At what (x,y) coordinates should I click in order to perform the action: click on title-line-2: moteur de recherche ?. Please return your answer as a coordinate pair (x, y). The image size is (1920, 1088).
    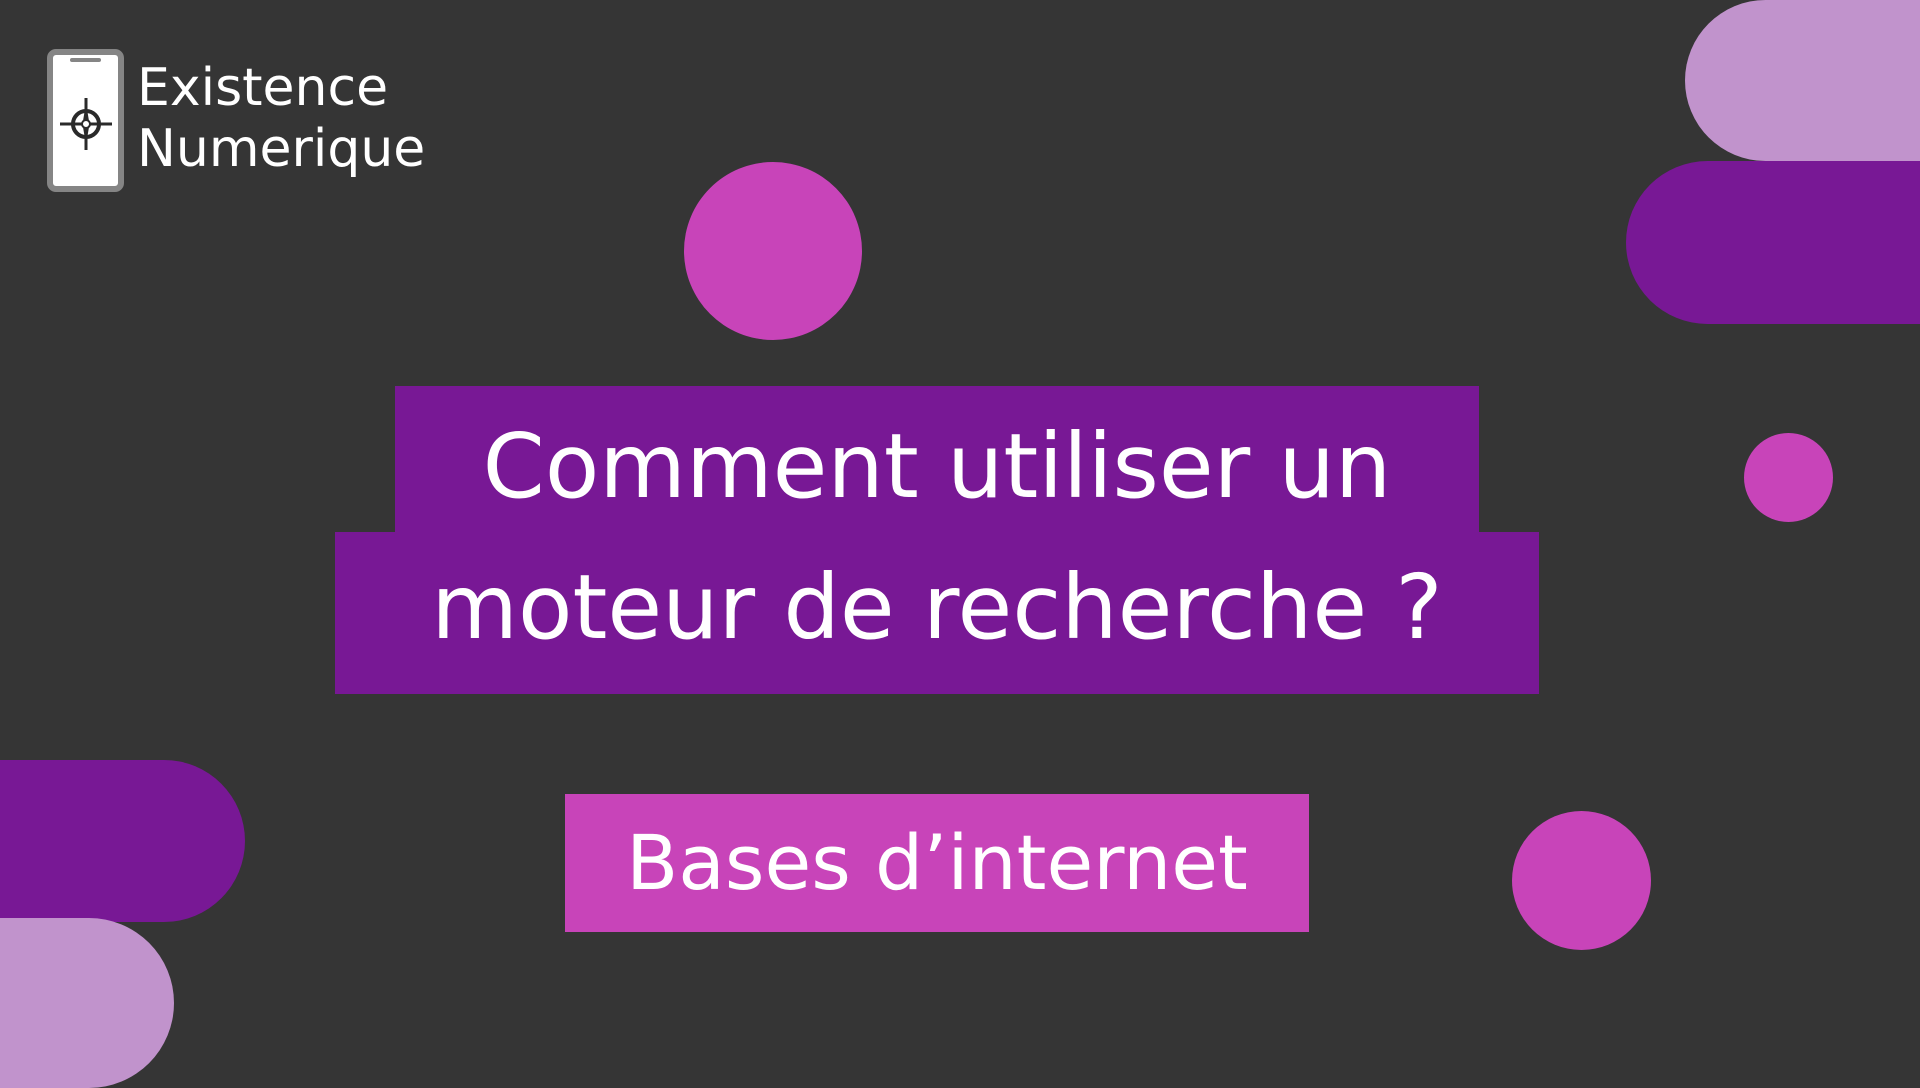
    Looking at the image, I should click on (937, 613).